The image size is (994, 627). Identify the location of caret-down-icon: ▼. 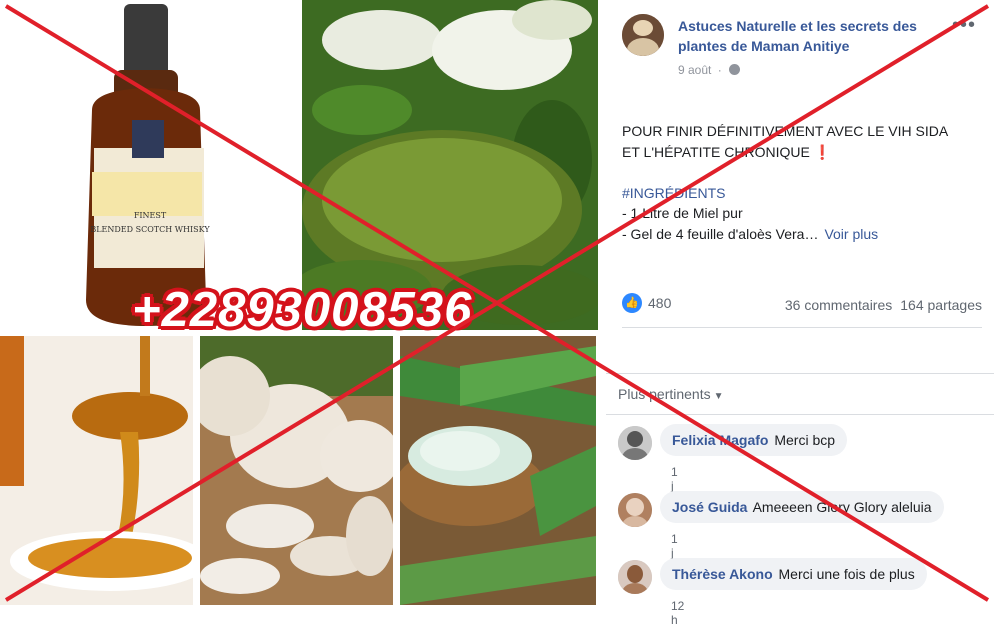
(718, 396).